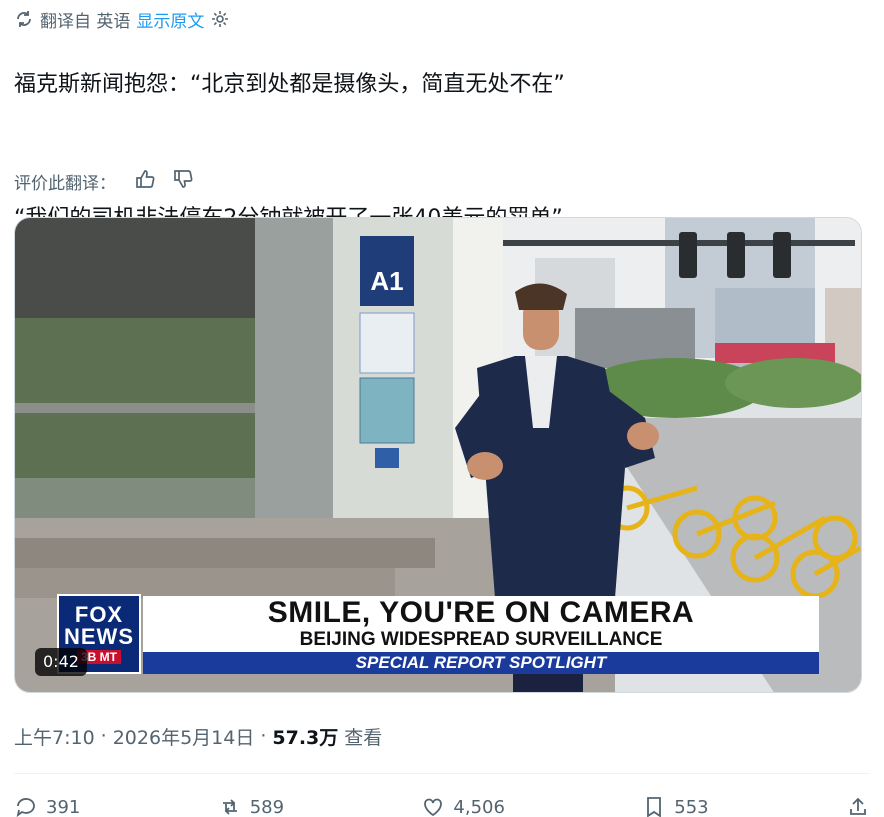 Image resolution: width=884 pixels, height=817 pixels. I want to click on repost-button: 589, so click(251, 806).